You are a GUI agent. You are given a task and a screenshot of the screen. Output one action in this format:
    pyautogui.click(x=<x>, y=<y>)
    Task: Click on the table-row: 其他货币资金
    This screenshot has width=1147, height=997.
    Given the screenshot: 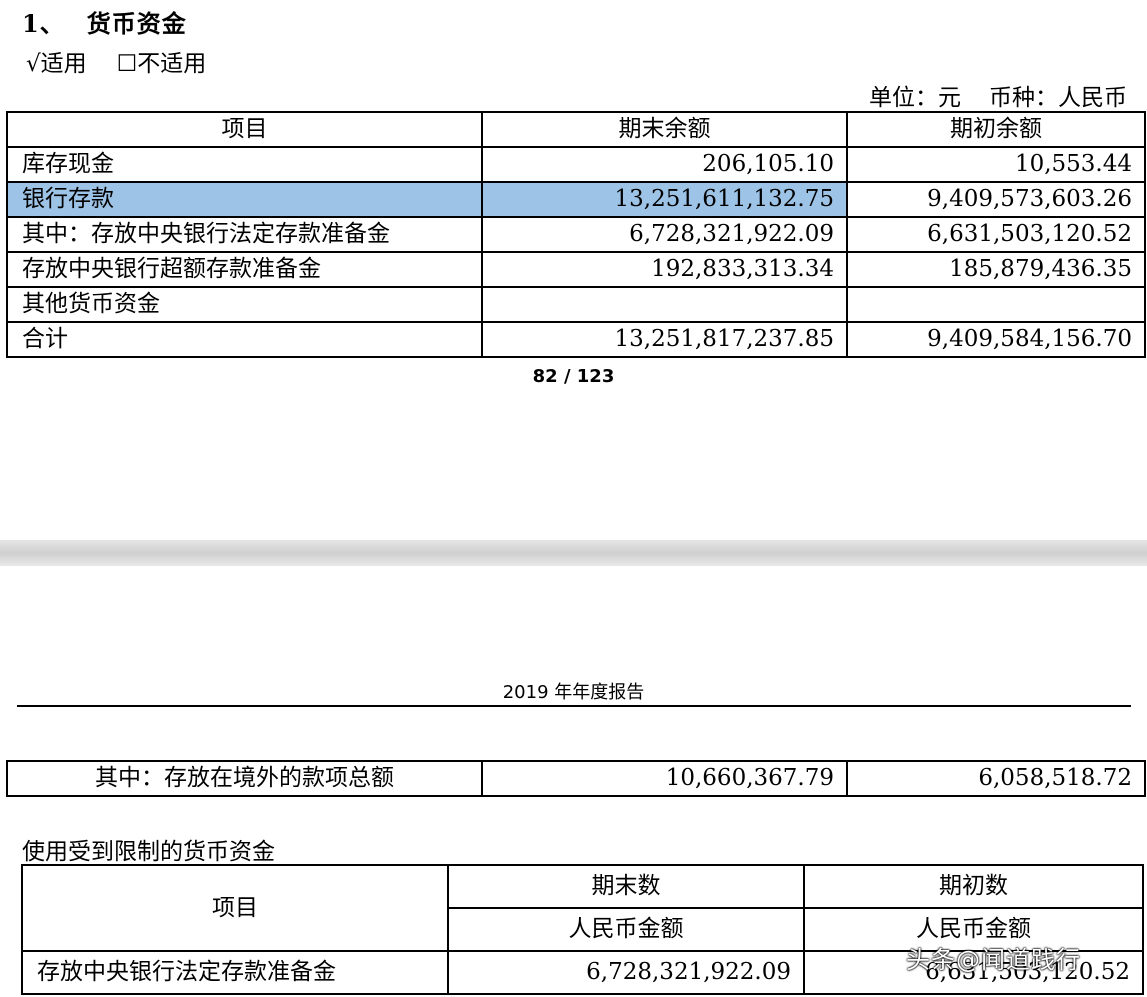 What is the action you would take?
    pyautogui.click(x=576, y=304)
    